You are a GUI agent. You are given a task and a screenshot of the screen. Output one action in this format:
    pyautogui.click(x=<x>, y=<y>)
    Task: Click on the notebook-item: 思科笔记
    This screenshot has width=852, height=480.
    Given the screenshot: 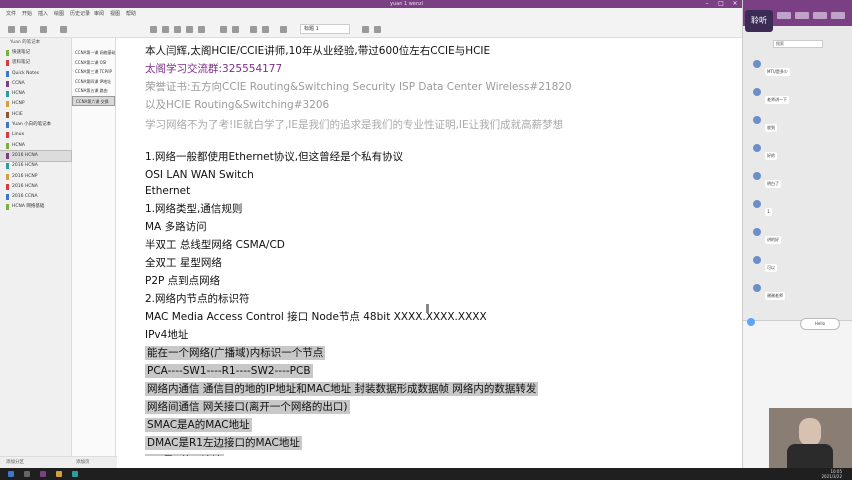 What is the action you would take?
    pyautogui.click(x=35, y=63)
    